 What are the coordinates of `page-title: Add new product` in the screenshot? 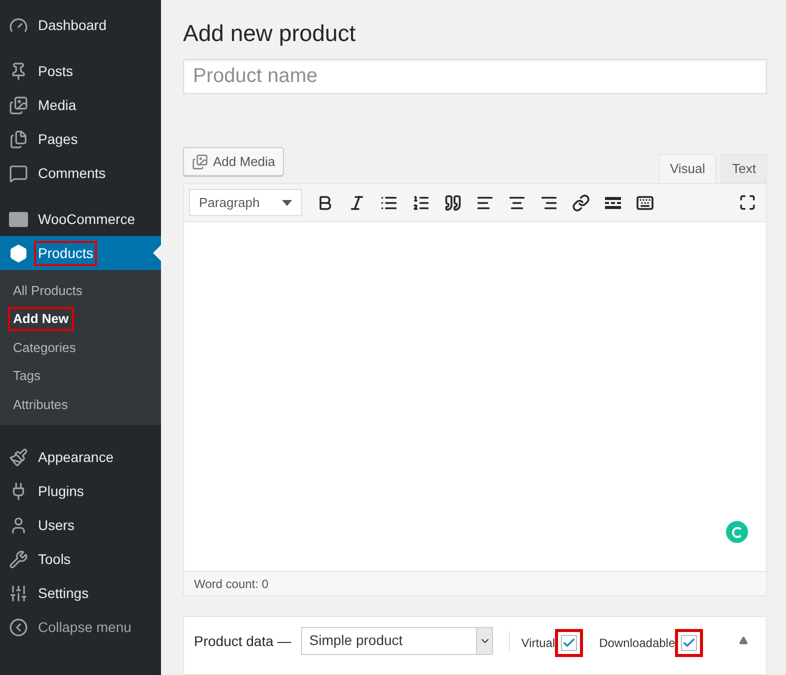 It's located at (270, 32).